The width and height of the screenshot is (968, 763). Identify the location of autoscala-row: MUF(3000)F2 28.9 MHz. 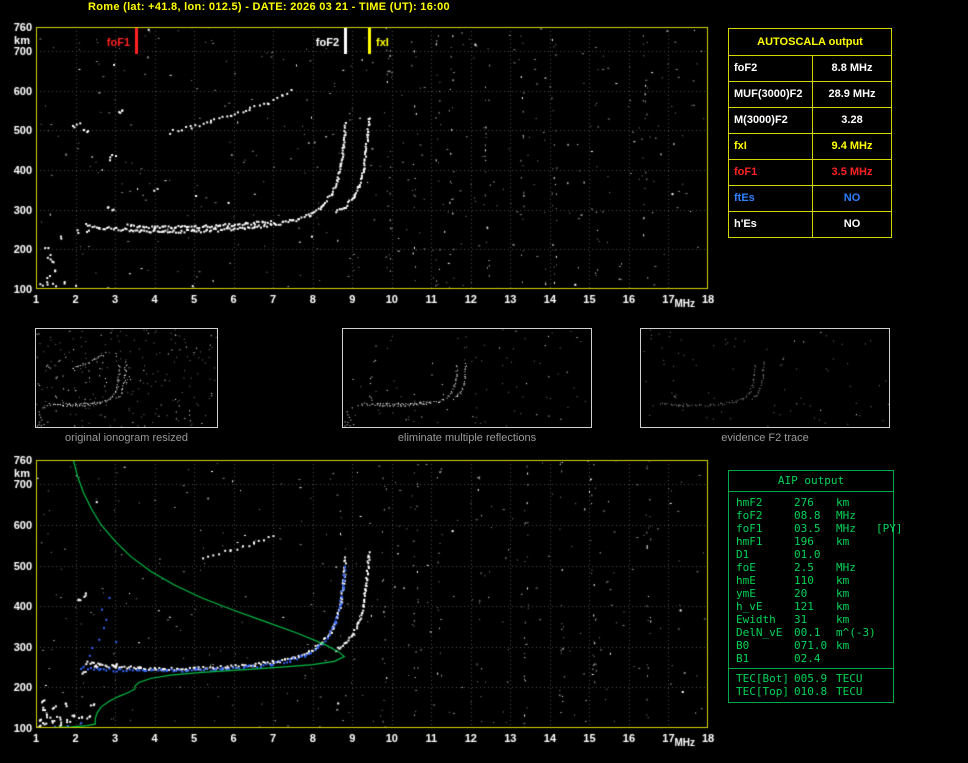
(810, 95).